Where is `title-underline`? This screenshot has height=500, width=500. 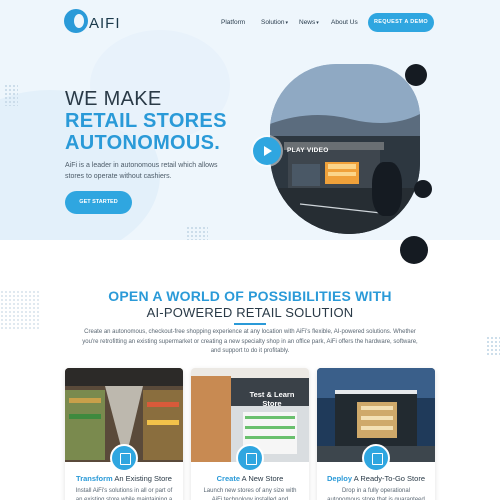
title-underline is located at coordinates (250, 324).